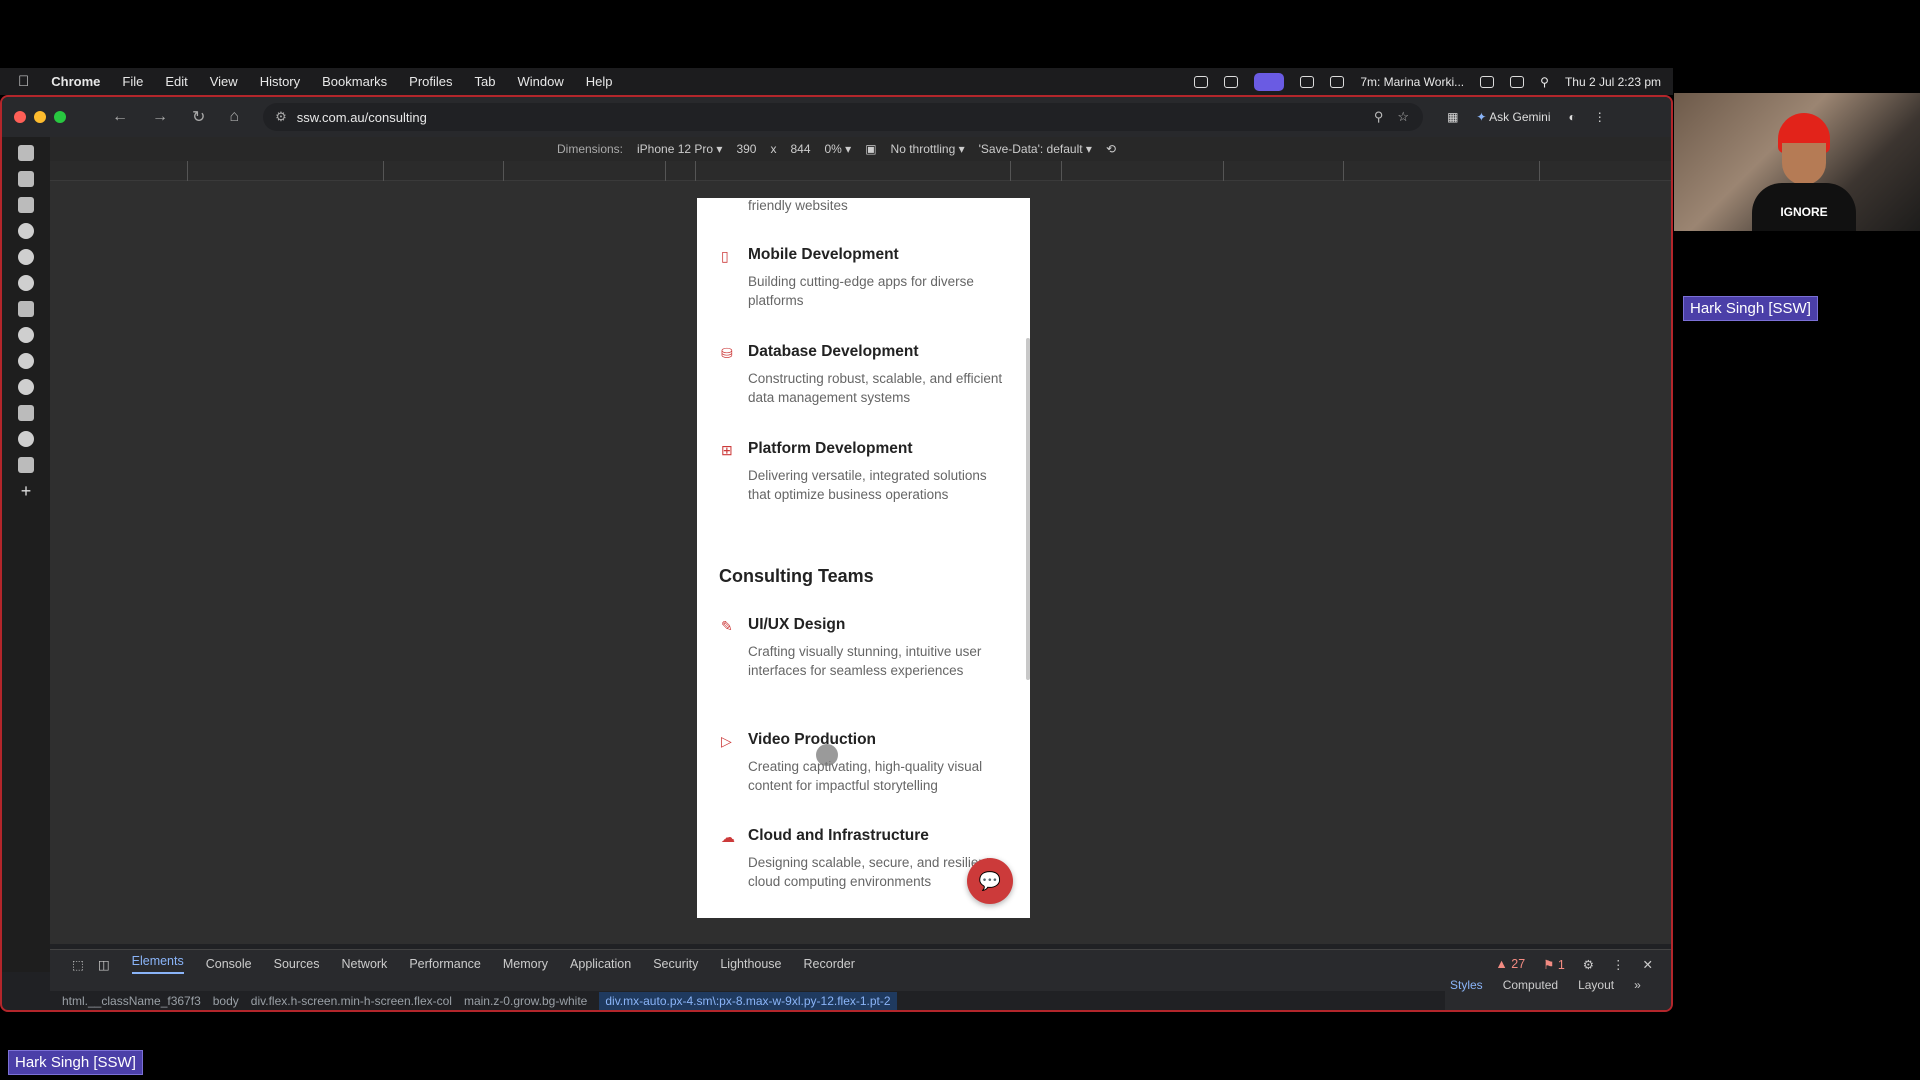 The height and width of the screenshot is (1080, 1920). What do you see at coordinates (1466, 985) in the screenshot?
I see `tab-styles: Styles` at bounding box center [1466, 985].